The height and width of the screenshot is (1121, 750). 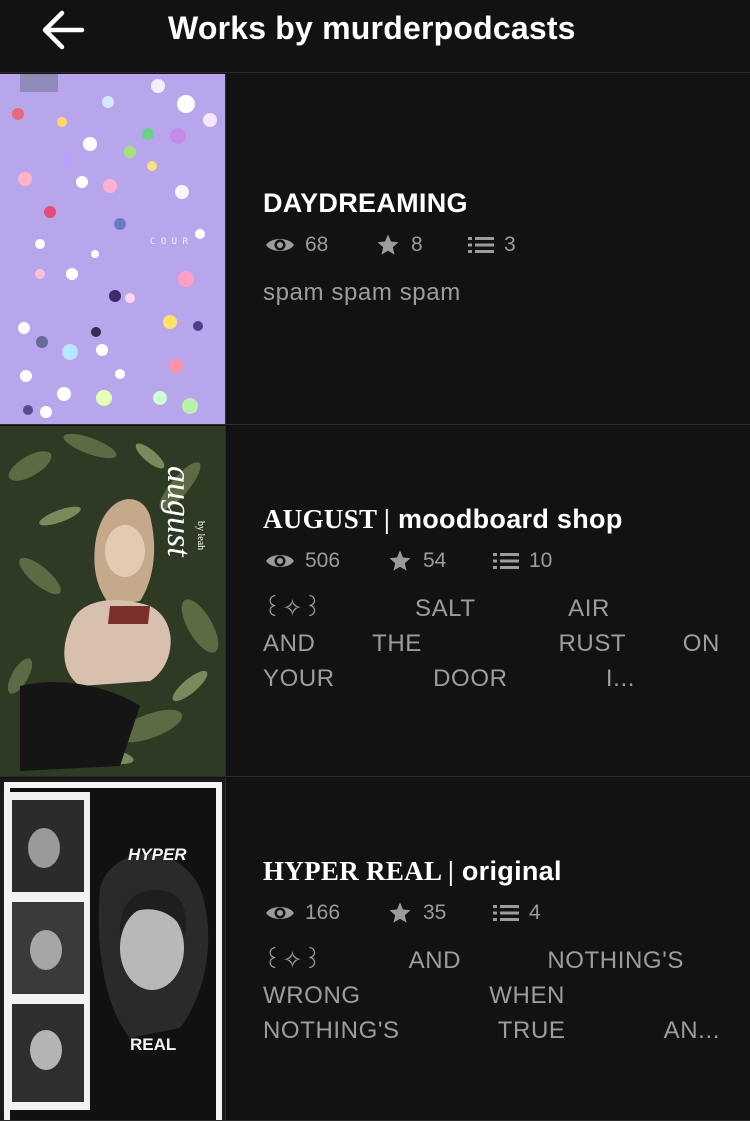 I want to click on votes-stat: 35, so click(x=416, y=913).